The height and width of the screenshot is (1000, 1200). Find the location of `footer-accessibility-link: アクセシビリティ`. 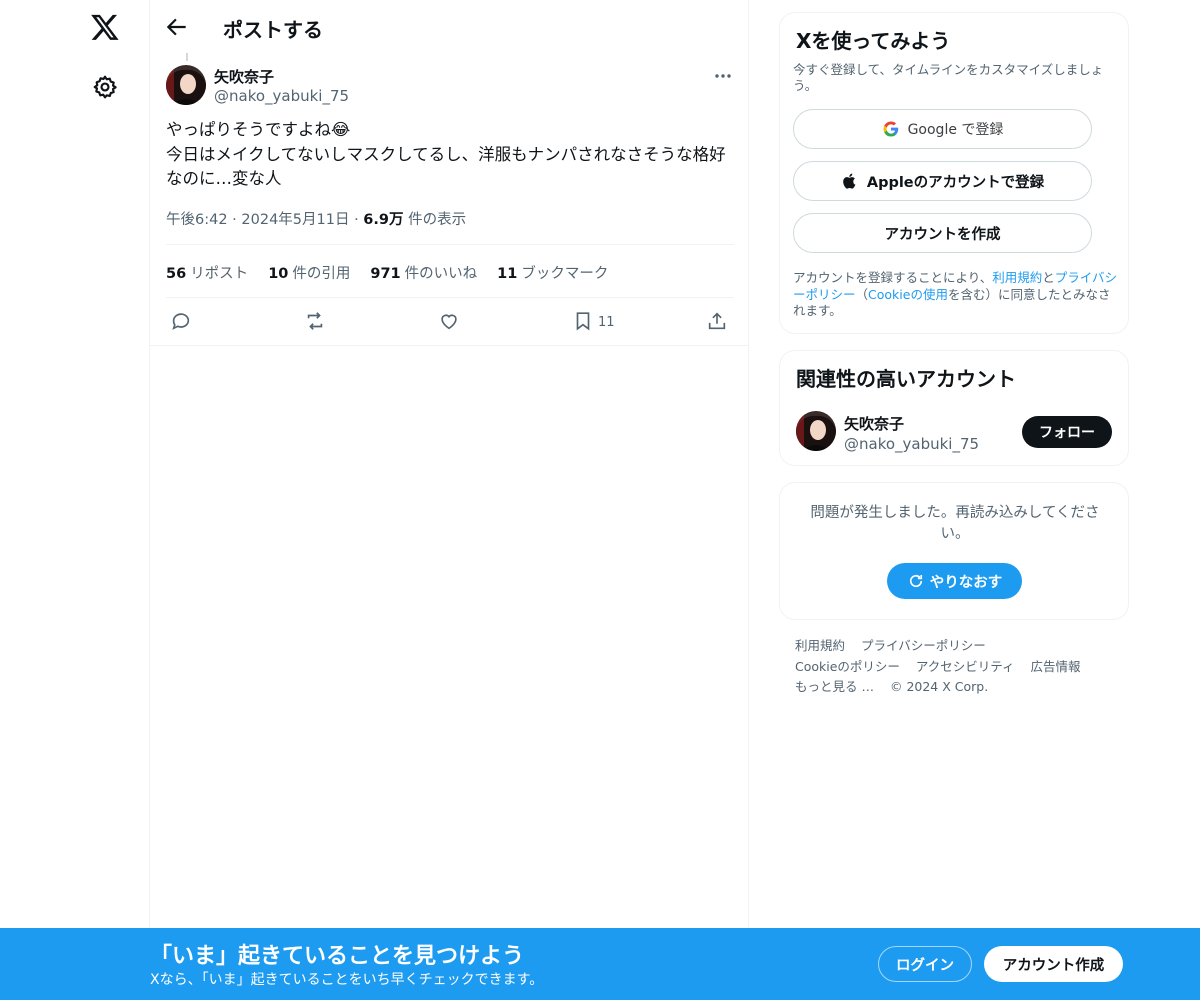

footer-accessibility-link: アクセシビリティ is located at coordinates (965, 666).